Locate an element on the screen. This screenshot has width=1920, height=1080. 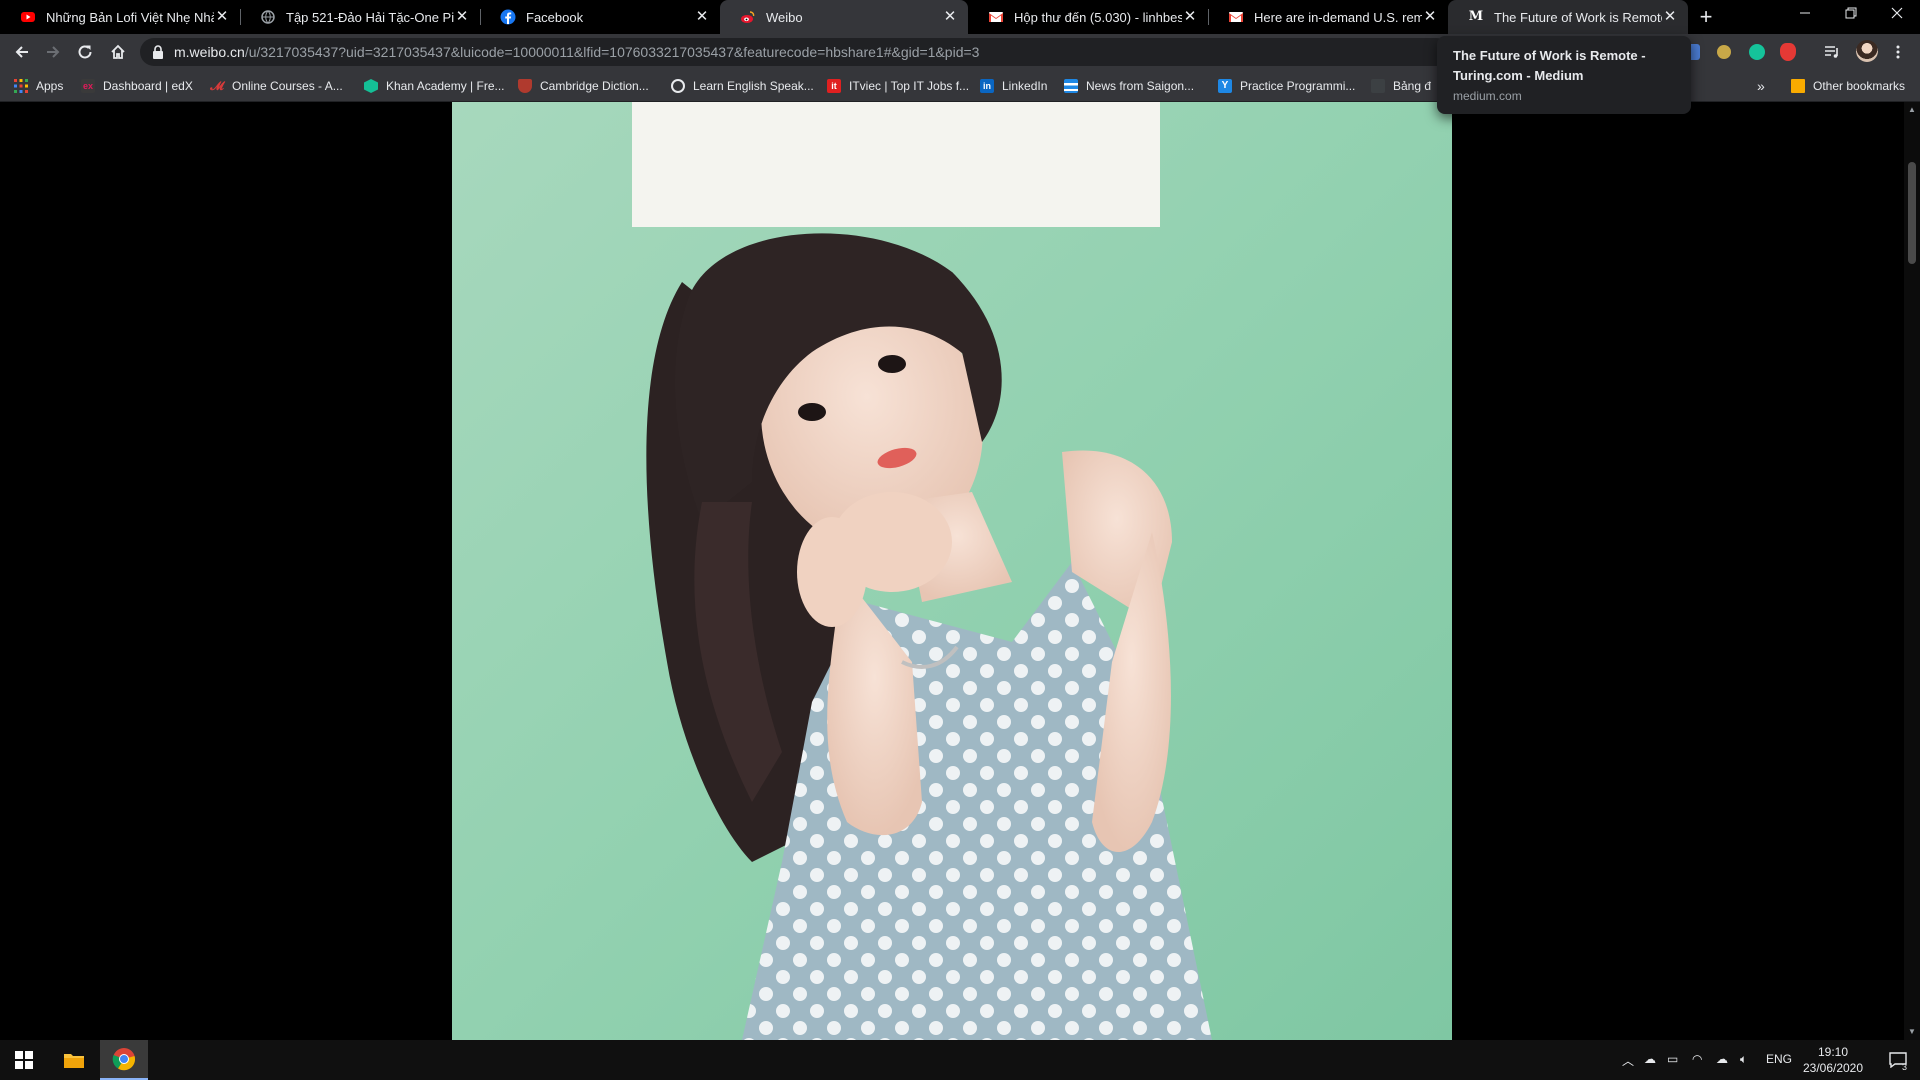
tab-one-piece: Tập 521-Đảo Hải Tặc-One Piece ✕ is located at coordinates (360, 17).